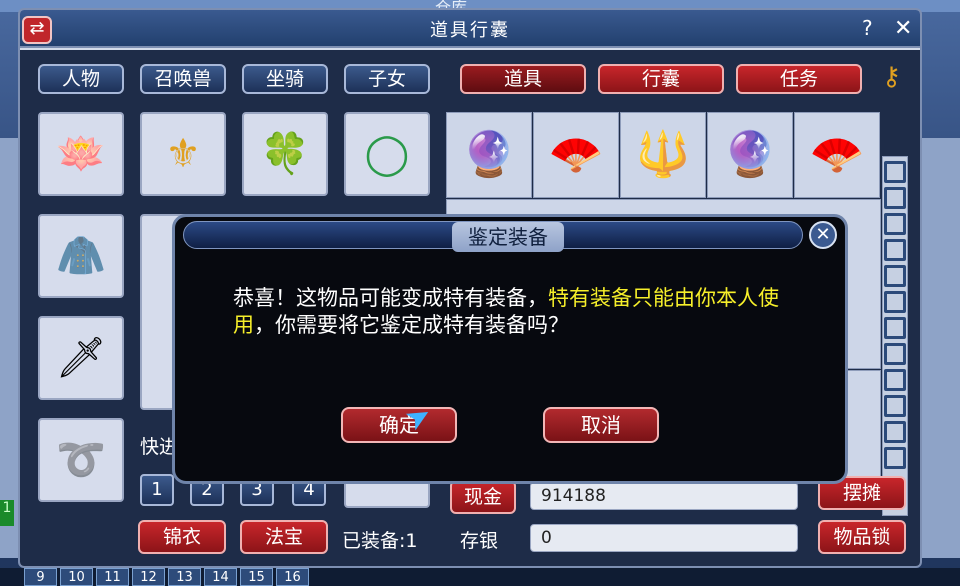 The height and width of the screenshot is (586, 960). I want to click on equip-slot-armor: 🧥, so click(81, 256).